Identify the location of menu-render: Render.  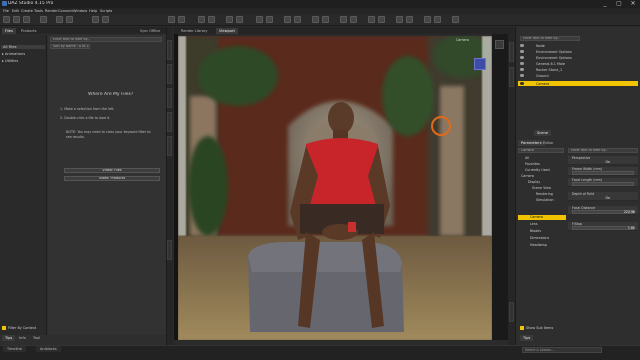
(51, 11).